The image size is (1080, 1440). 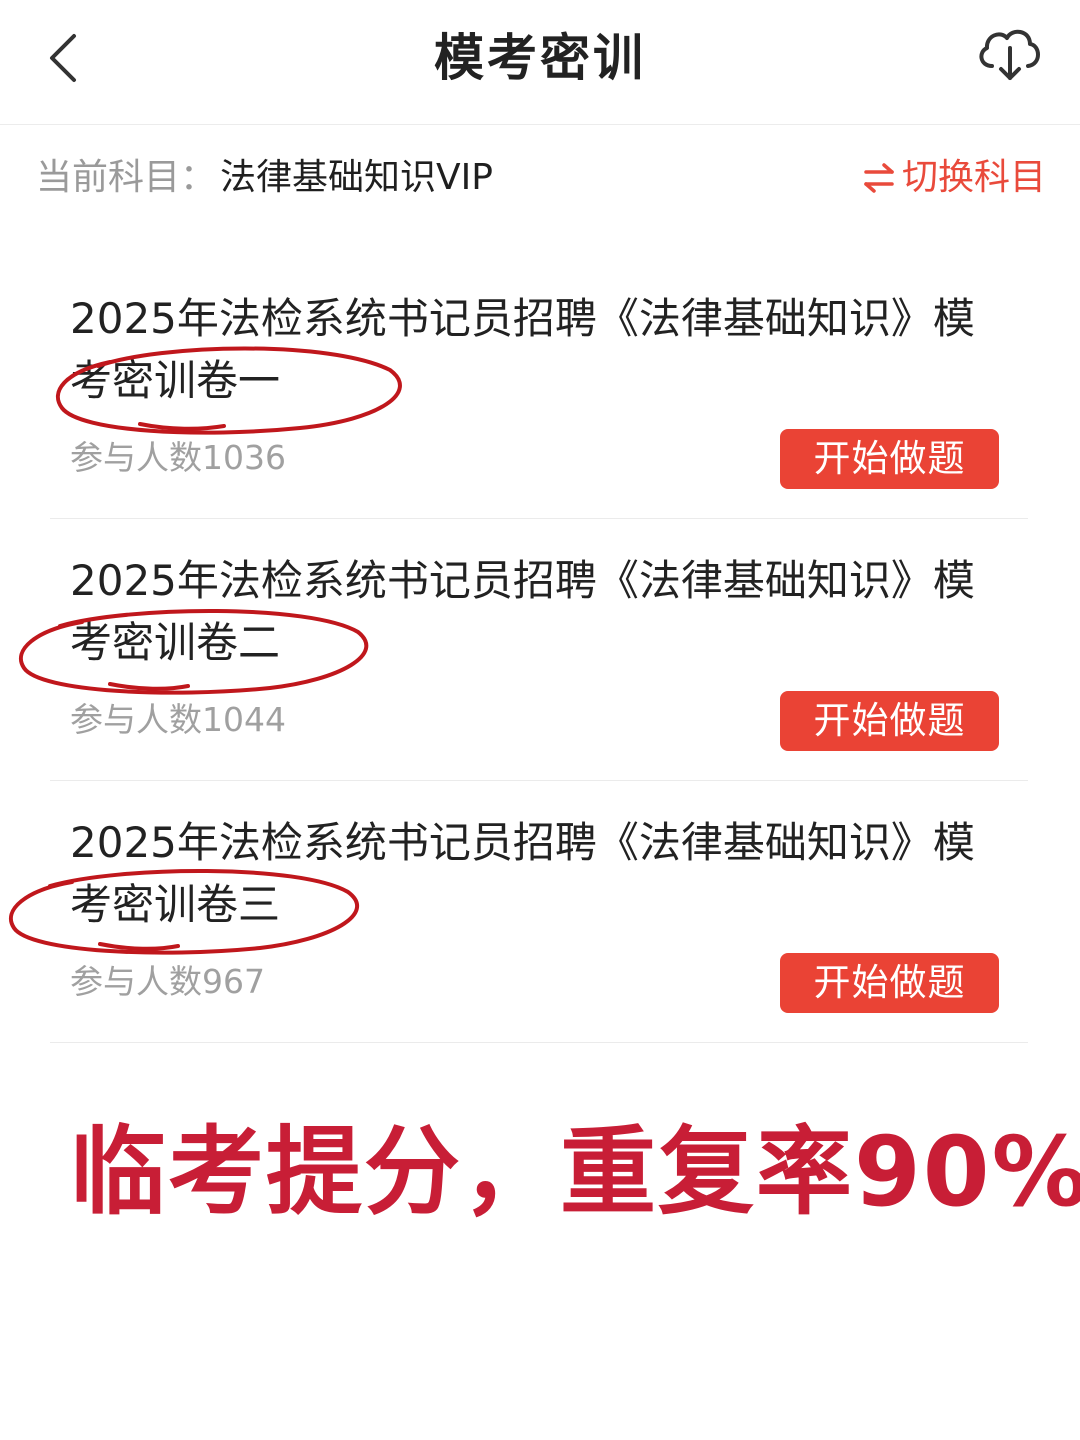 What do you see at coordinates (126, 177) in the screenshot?
I see `subject-label: 当前科目：` at bounding box center [126, 177].